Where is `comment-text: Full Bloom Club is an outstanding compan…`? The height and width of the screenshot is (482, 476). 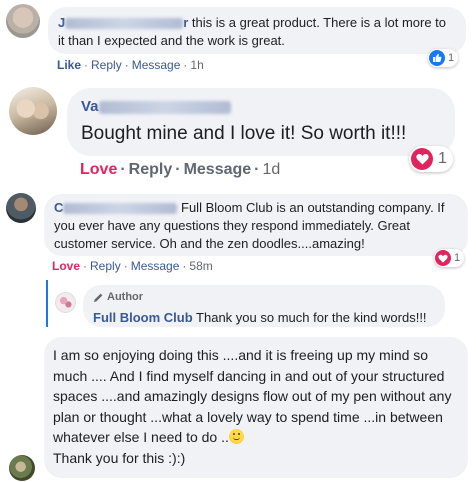 comment-text: Full Bloom Club is an outstanding compan… is located at coordinates (313, 207).